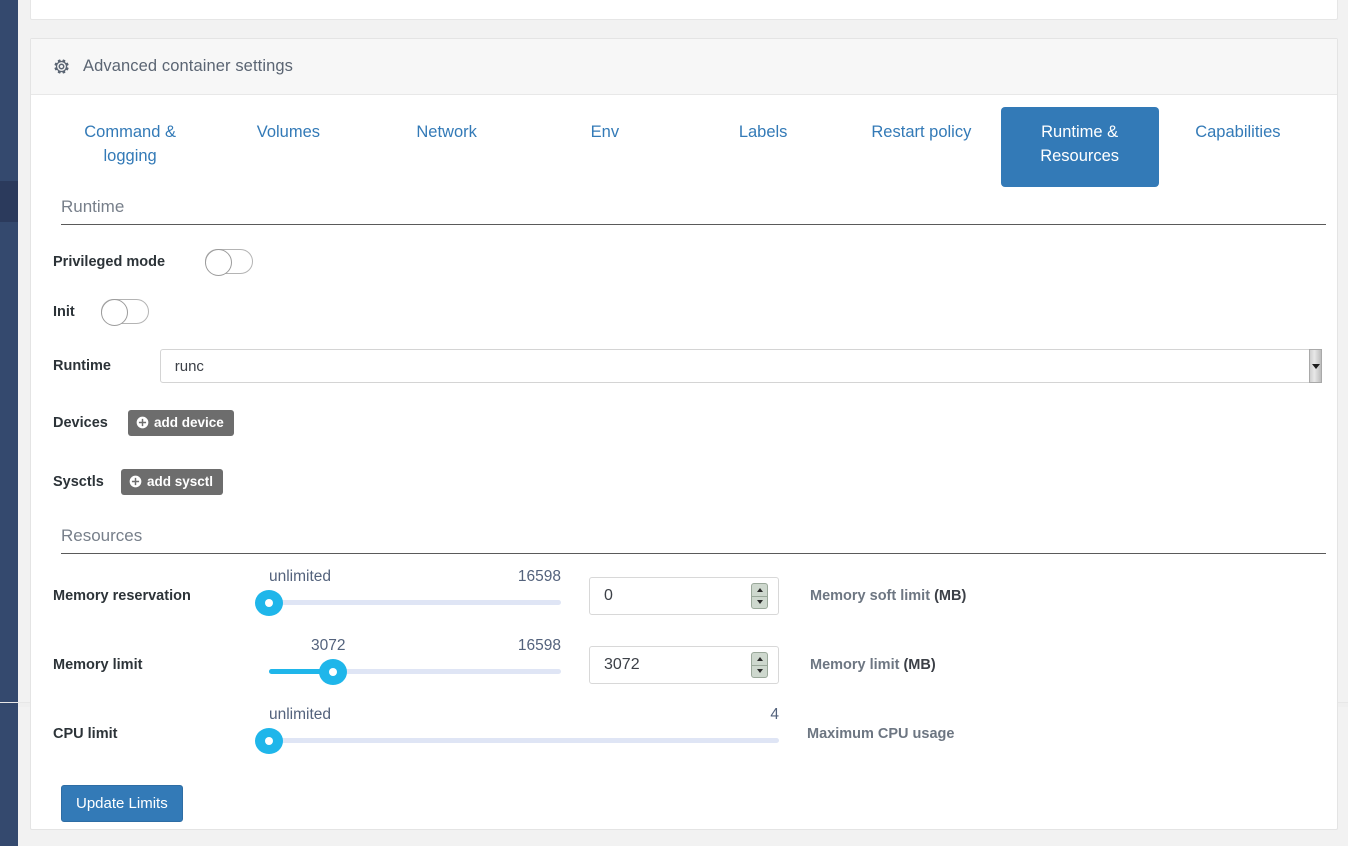 The image size is (1348, 846). What do you see at coordinates (109, 261) in the screenshot?
I see `privileged-mode-label: Privileged mode` at bounding box center [109, 261].